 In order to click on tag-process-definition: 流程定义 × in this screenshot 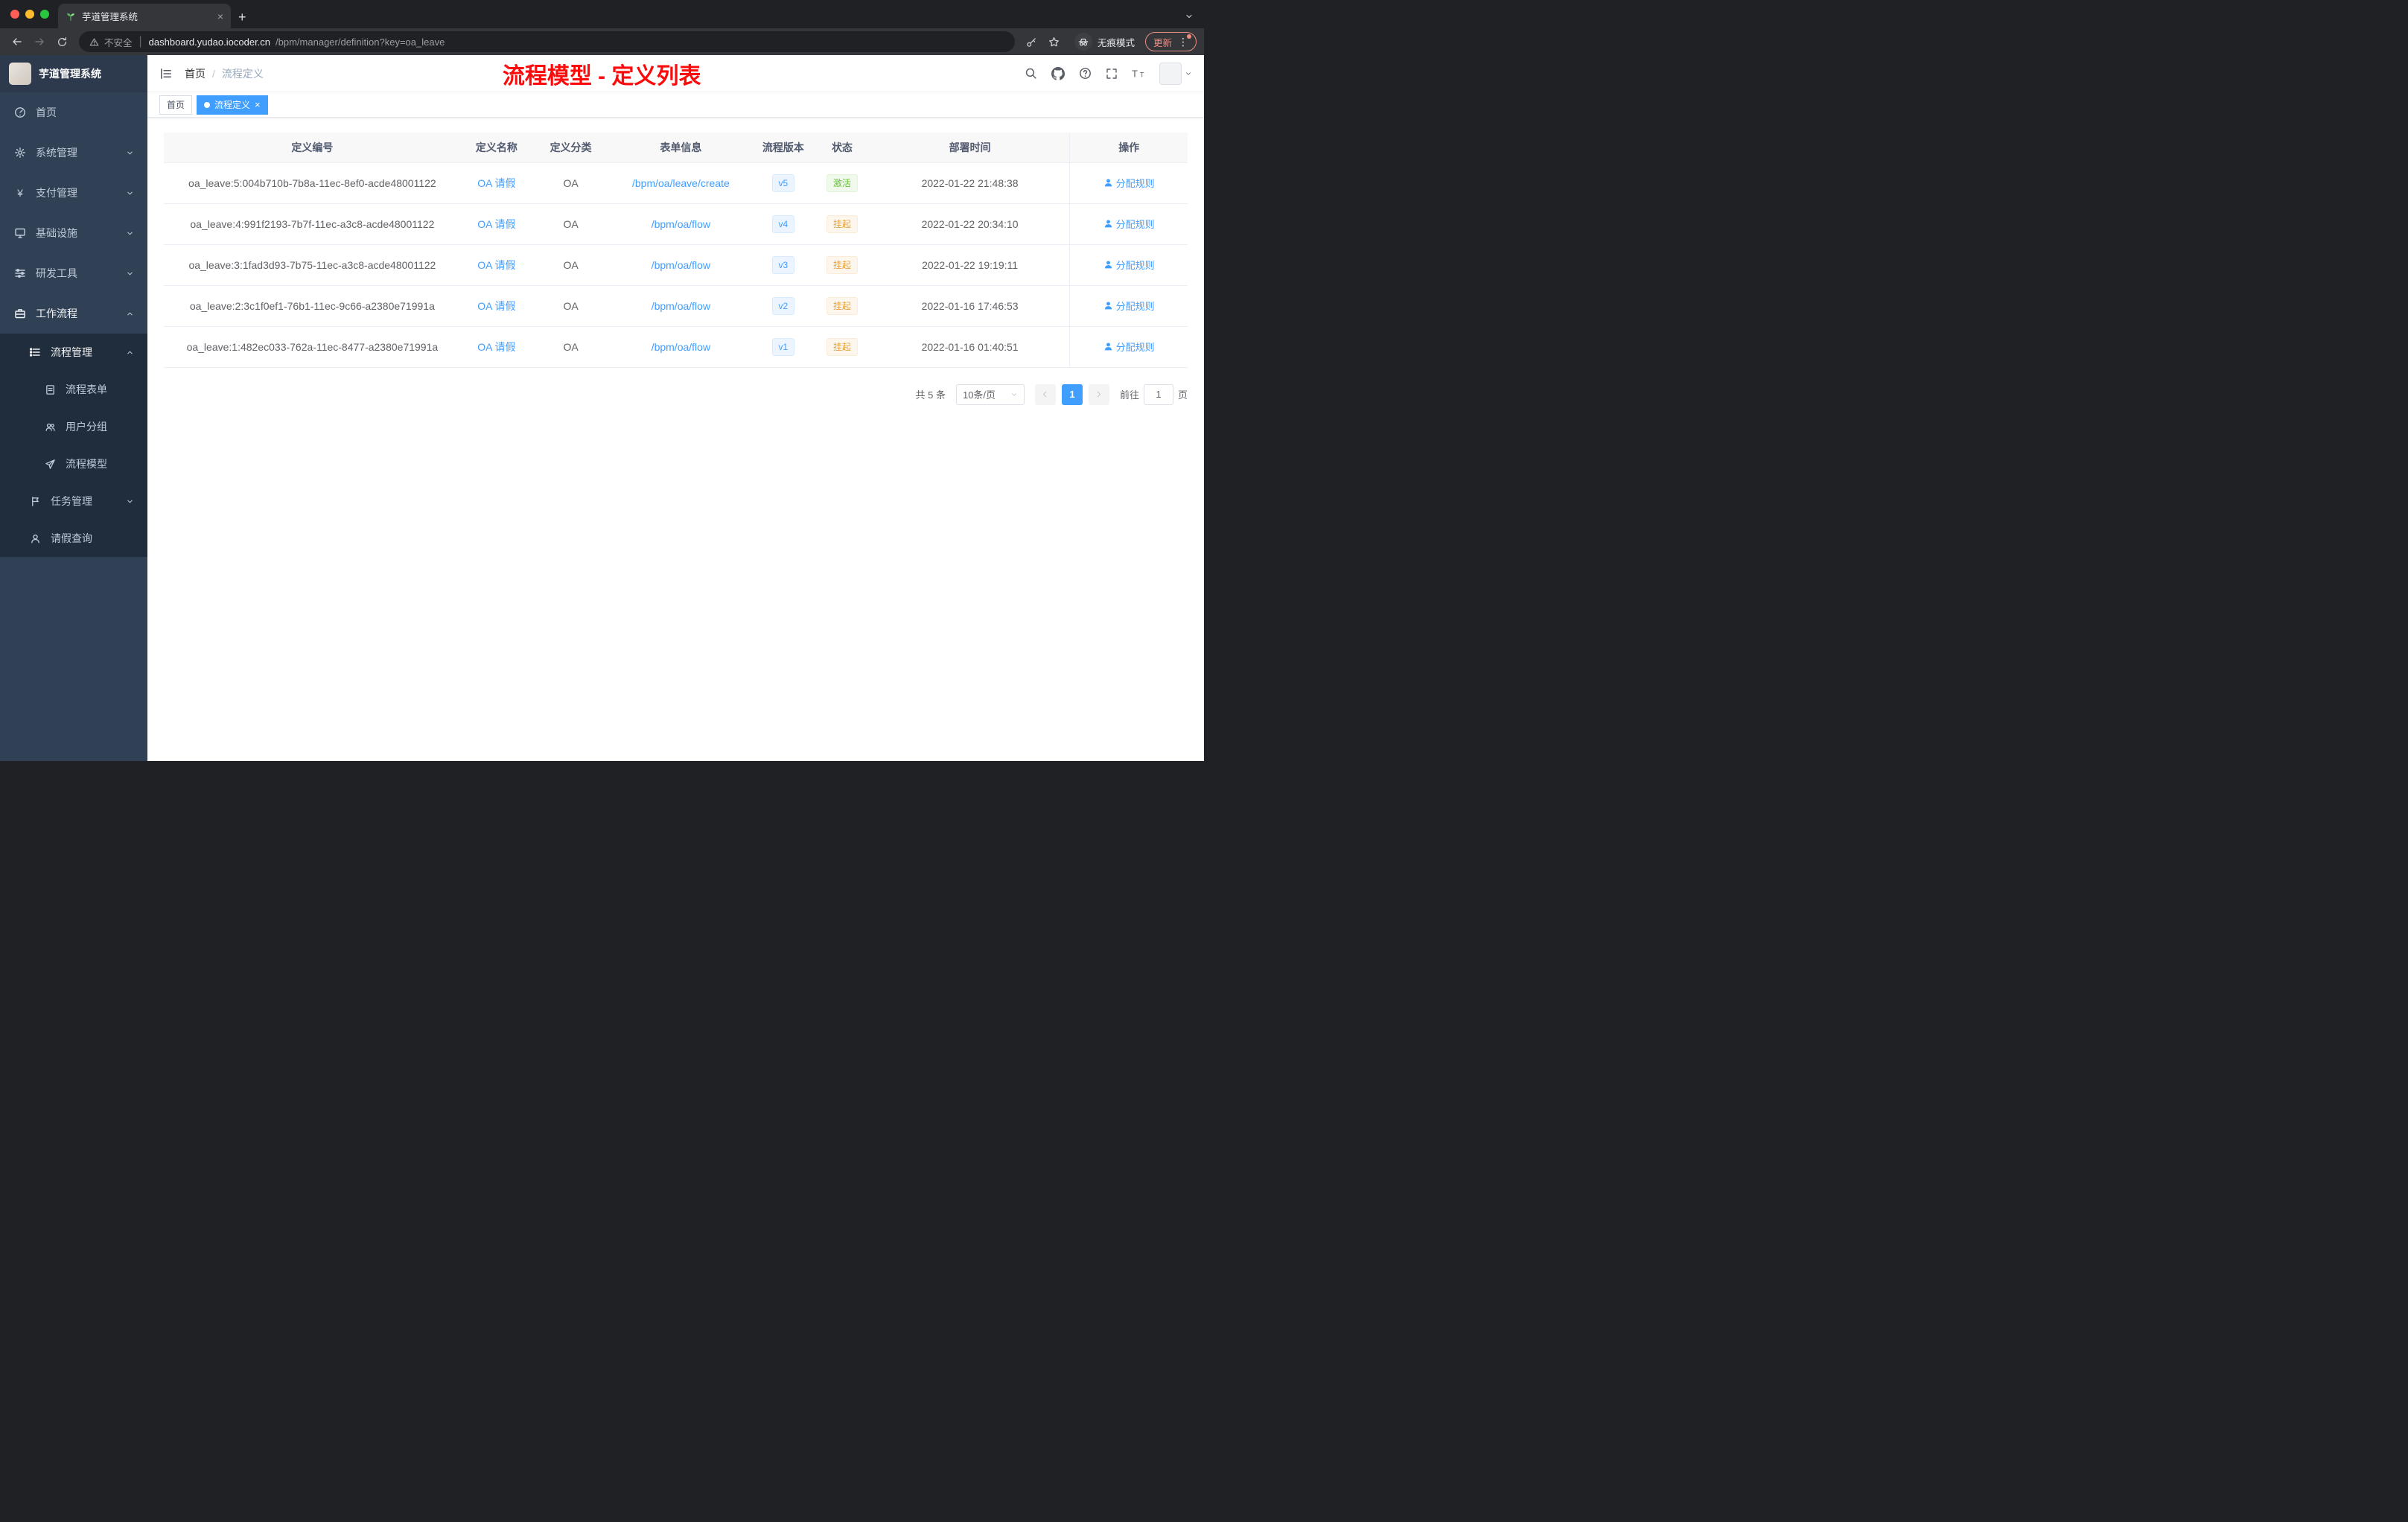, I will do `click(232, 105)`.